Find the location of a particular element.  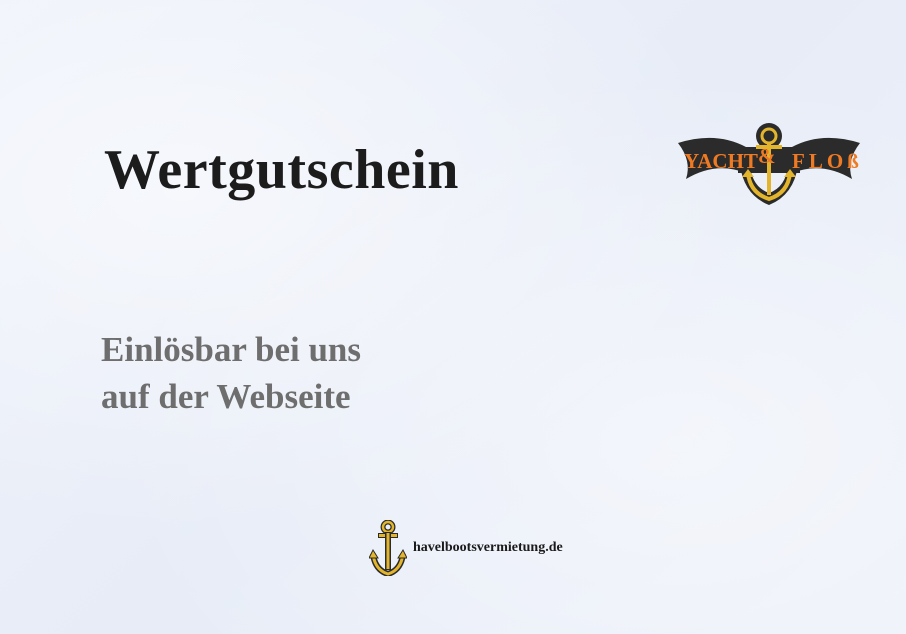

anchor-icon: YACHT & FLOß is located at coordinates (770, 164).